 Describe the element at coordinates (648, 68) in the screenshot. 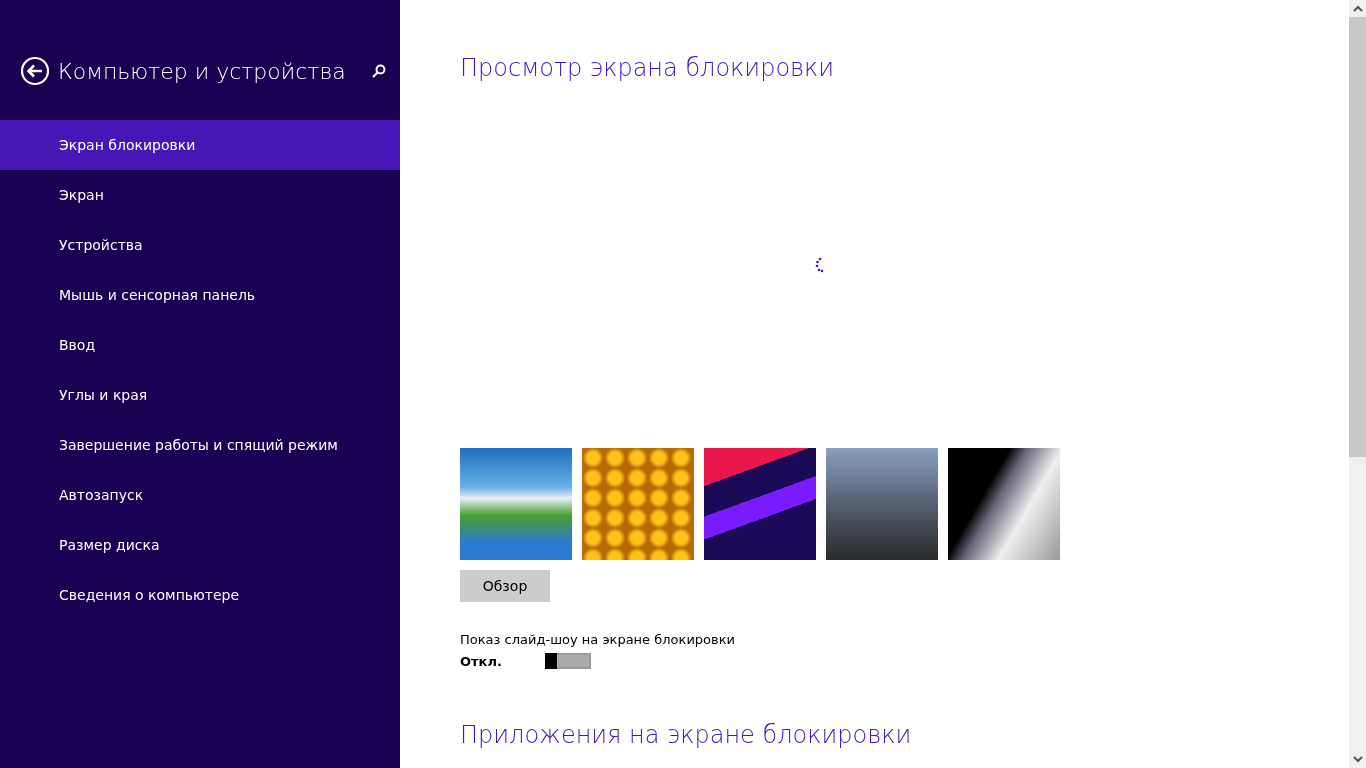

I see `section-heading: Просмотр экрана блокировки` at that location.